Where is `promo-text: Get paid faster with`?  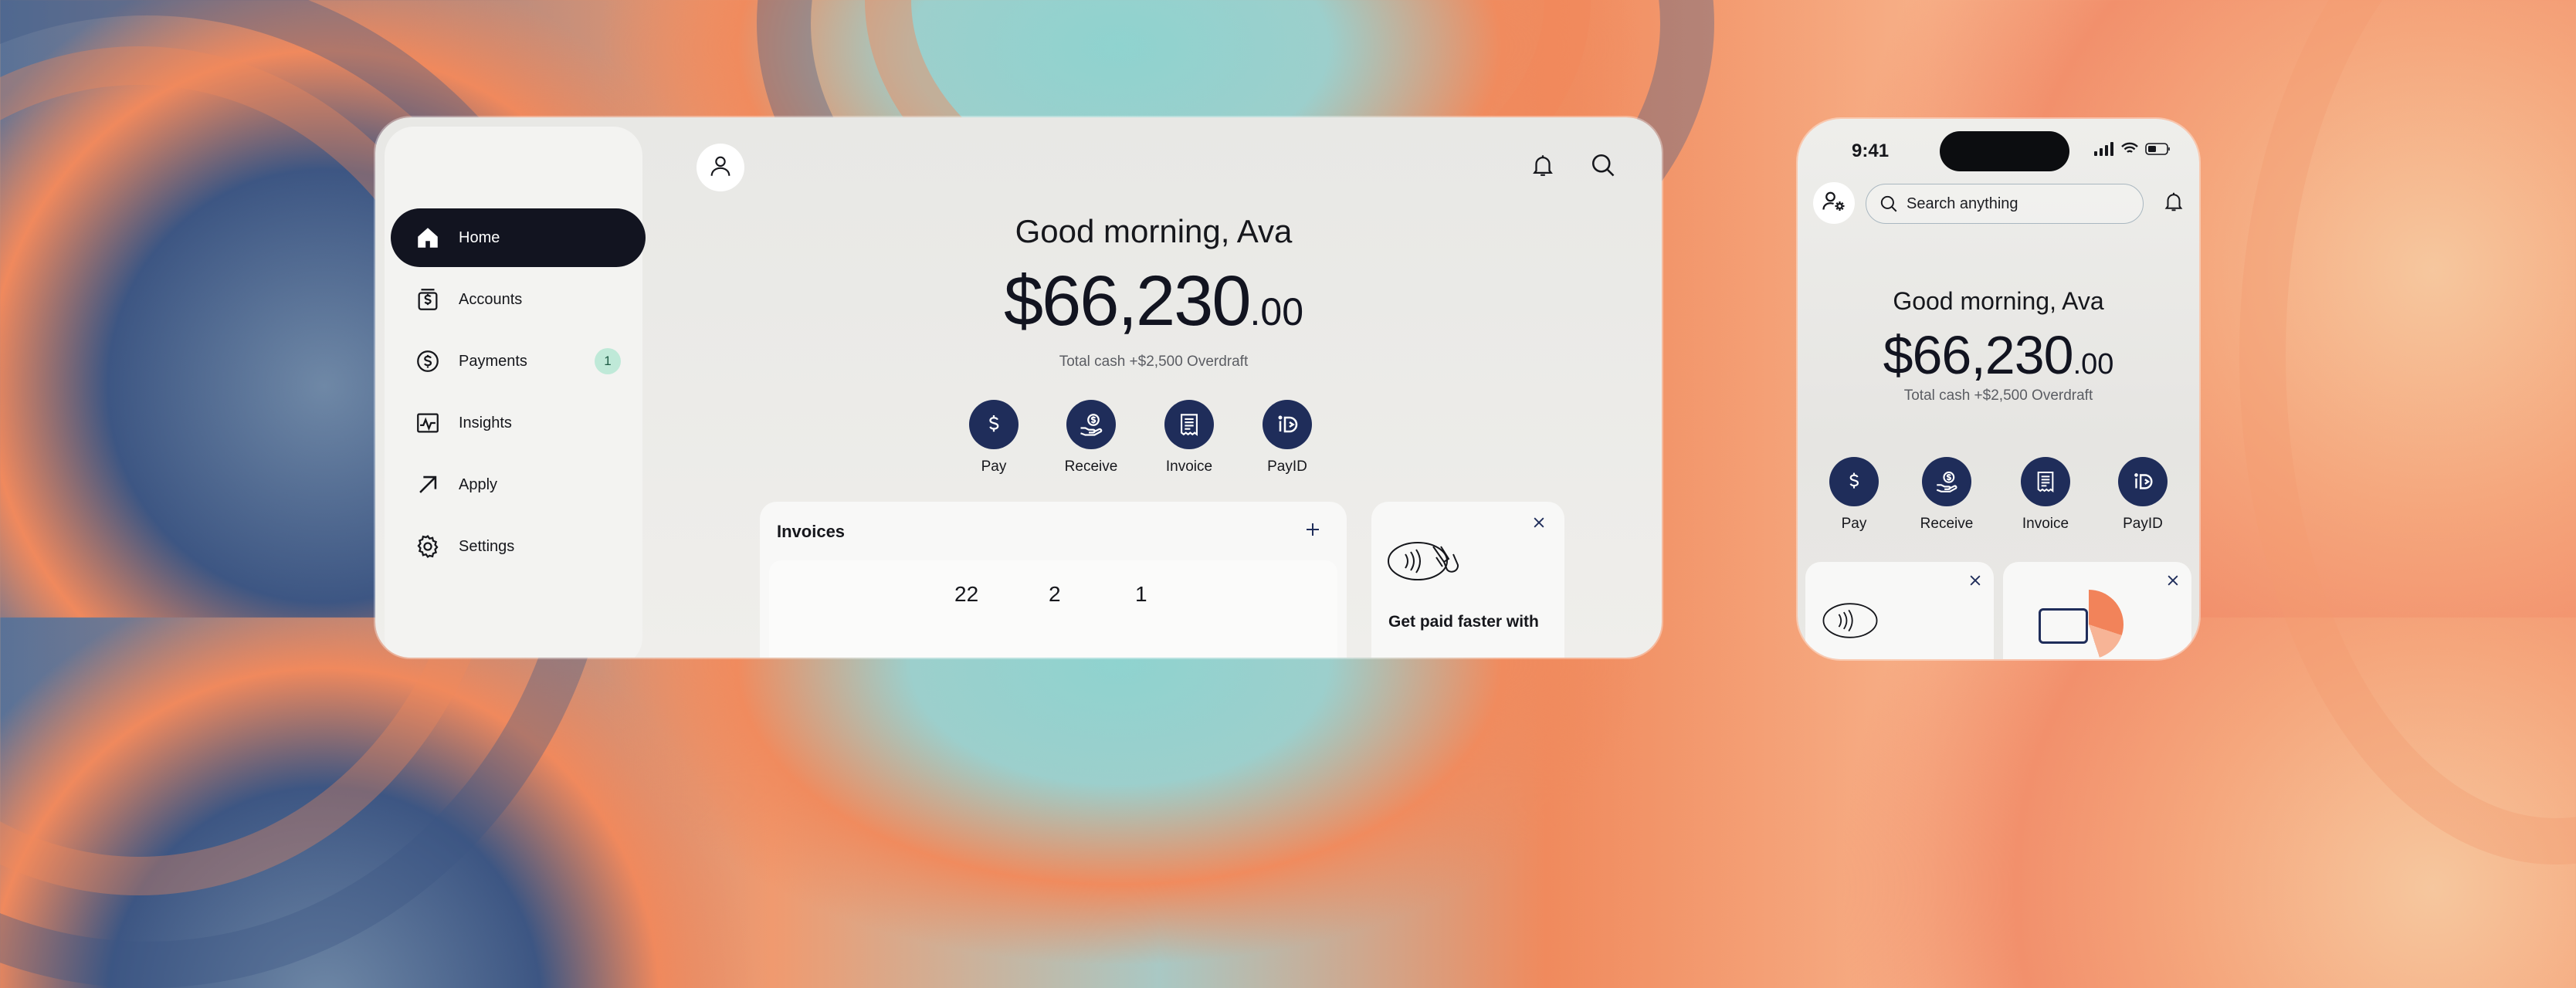 promo-text: Get paid faster with is located at coordinates (1463, 622).